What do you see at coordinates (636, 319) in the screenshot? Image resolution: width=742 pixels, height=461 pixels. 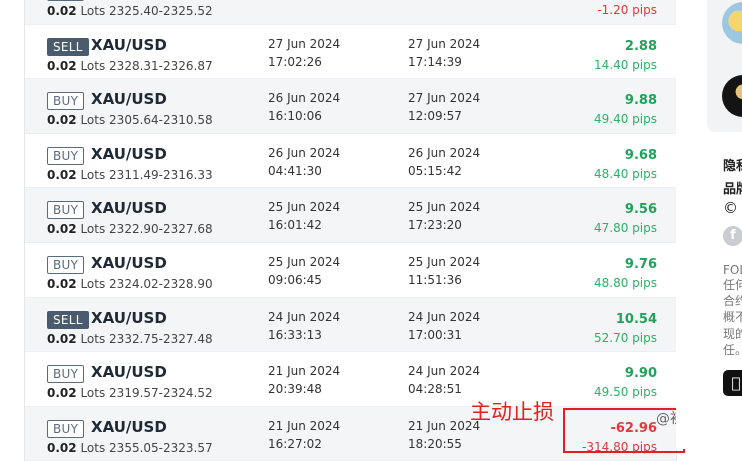 I see `trade-profit: 10.54` at bounding box center [636, 319].